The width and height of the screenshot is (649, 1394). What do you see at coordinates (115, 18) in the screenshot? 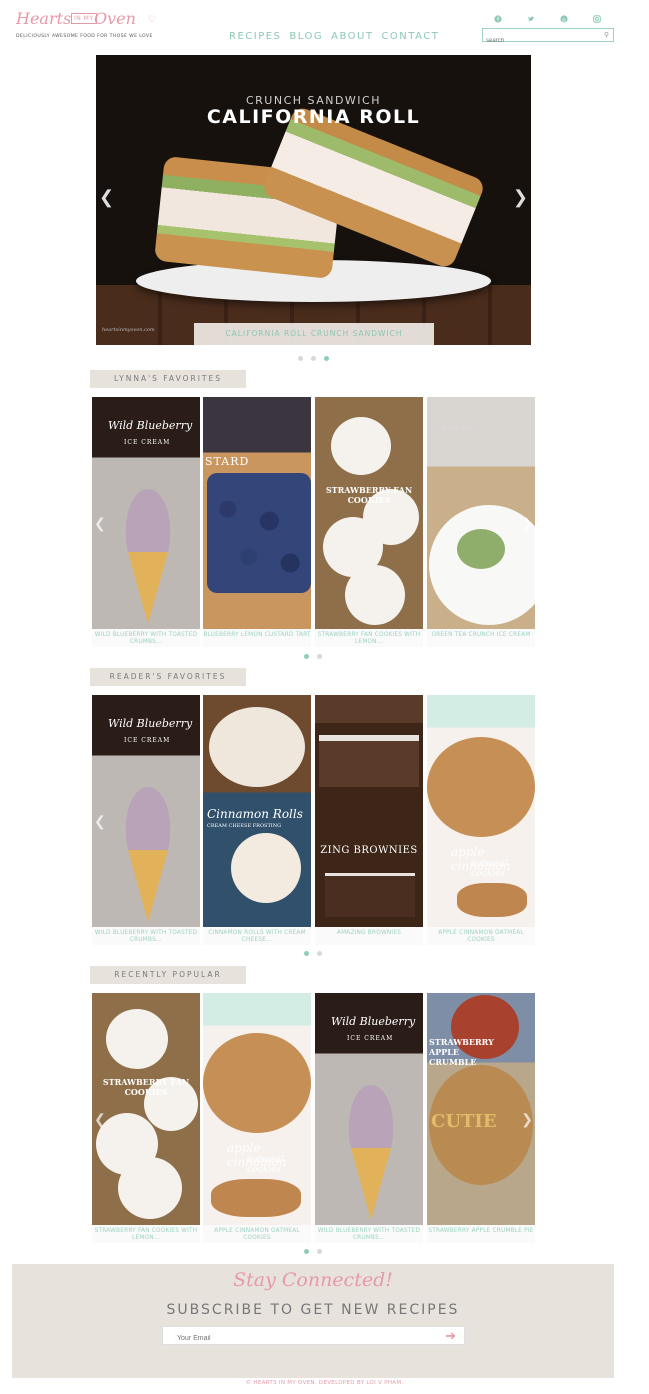
I see `logo-text-oven: Oven` at bounding box center [115, 18].